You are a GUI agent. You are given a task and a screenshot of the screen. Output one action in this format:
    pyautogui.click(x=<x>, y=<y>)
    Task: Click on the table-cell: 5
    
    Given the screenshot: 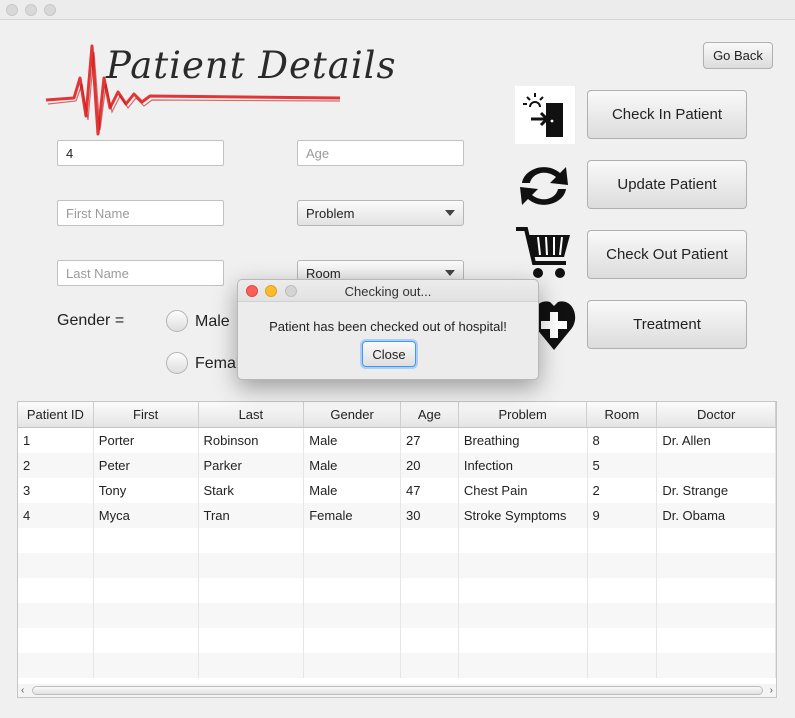 What is the action you would take?
    pyautogui.click(x=623, y=465)
    